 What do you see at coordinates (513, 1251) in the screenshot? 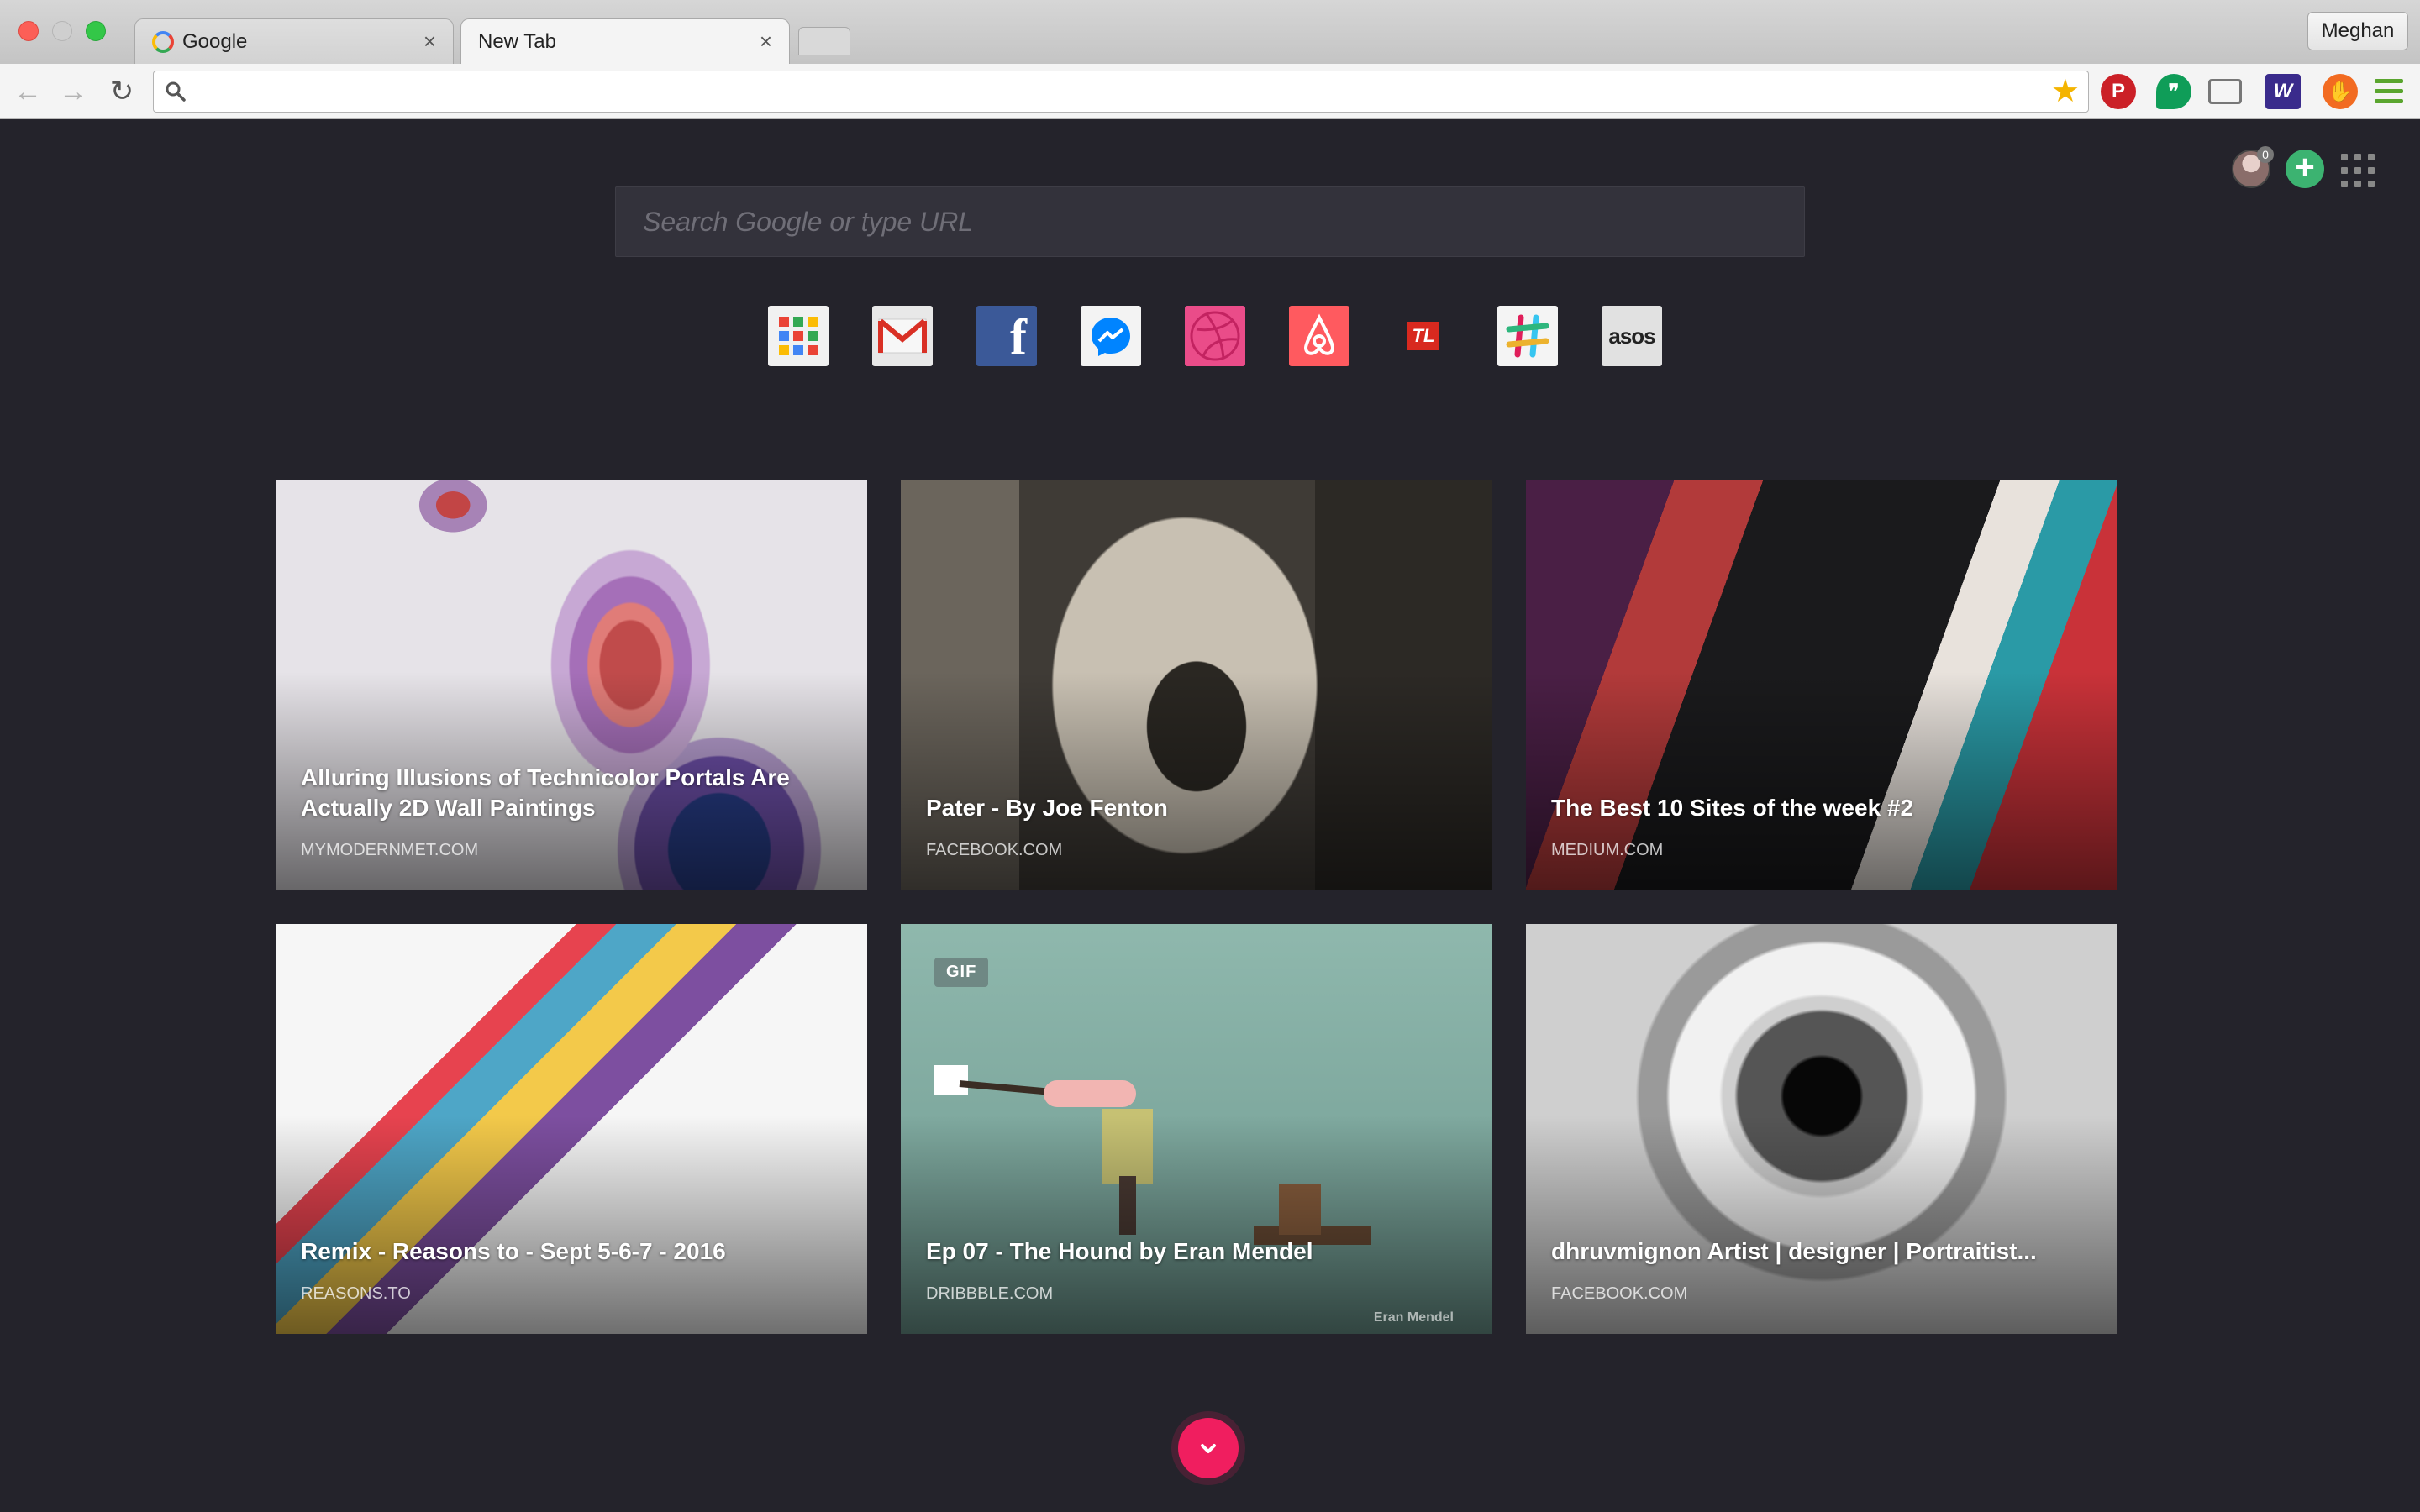
I see `card-title: Remix - Reasons to - Sept 5-6-7 - 2016` at bounding box center [513, 1251].